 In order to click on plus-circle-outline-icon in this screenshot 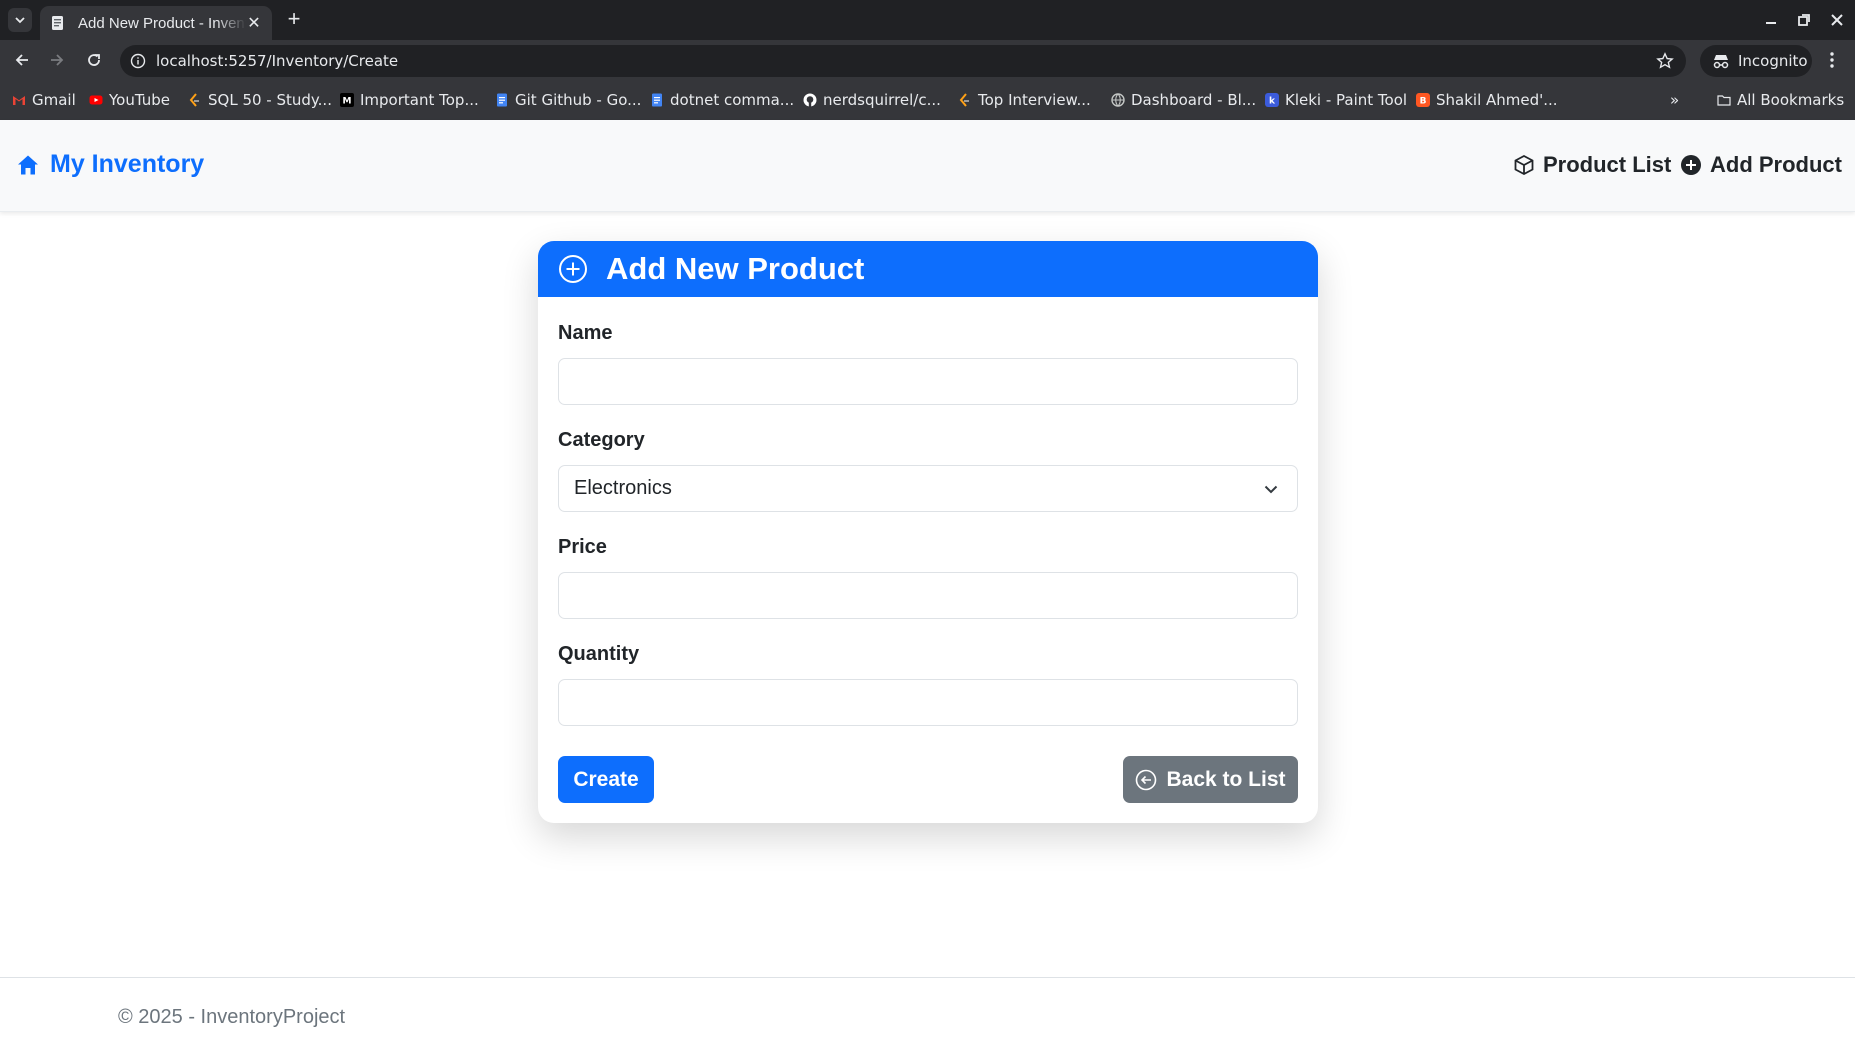, I will do `click(573, 269)`.